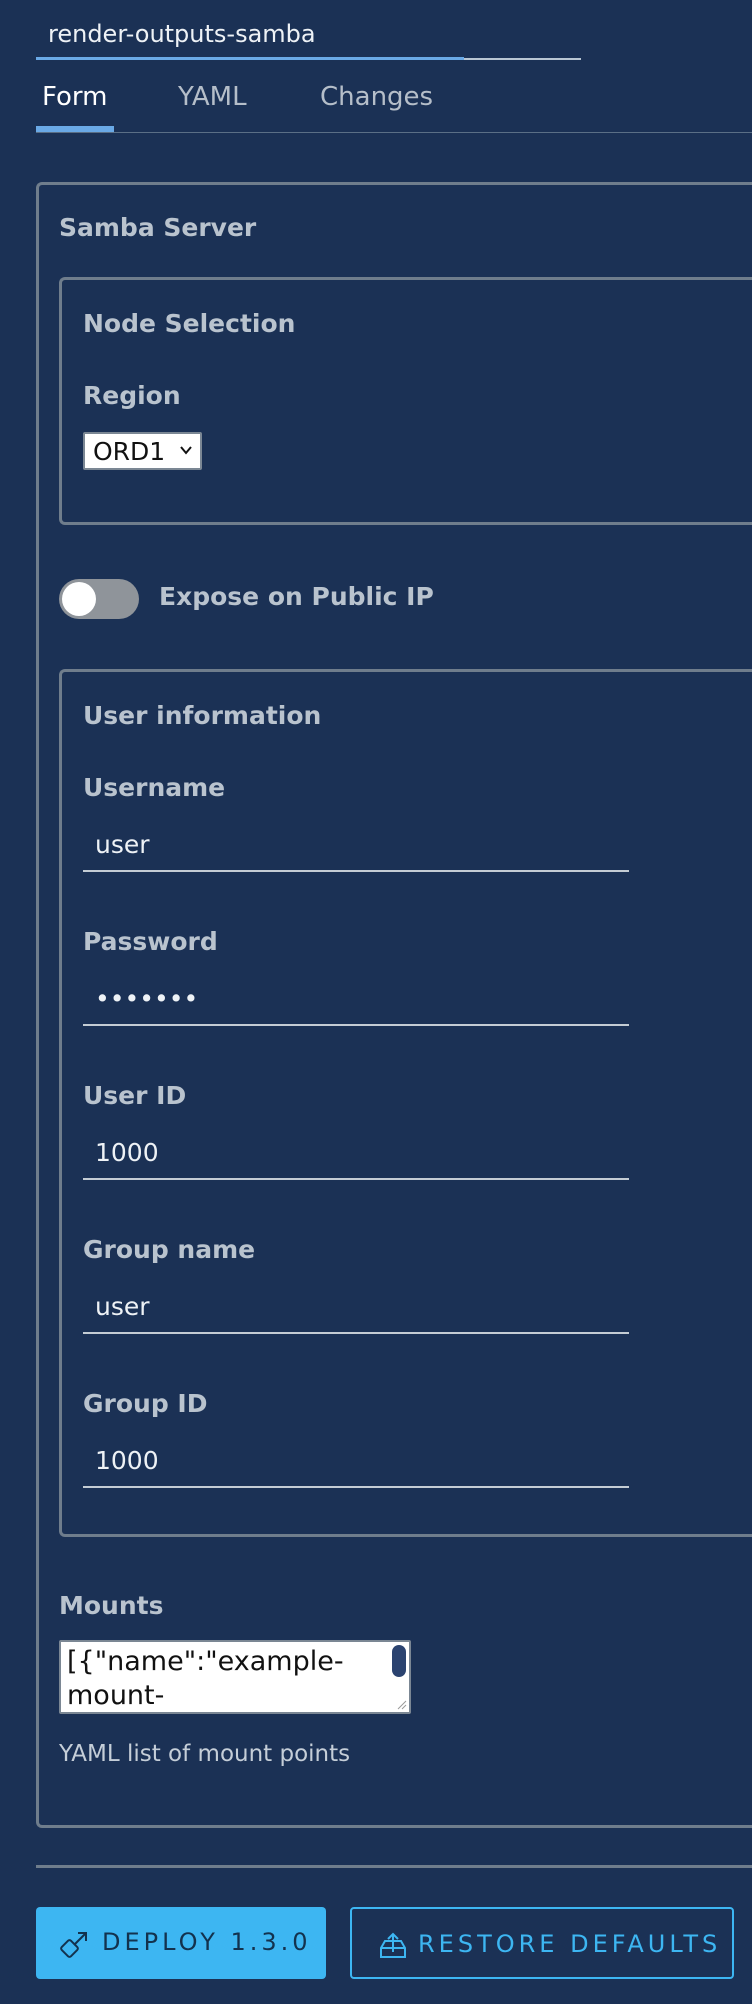 The height and width of the screenshot is (2004, 752). What do you see at coordinates (250, 58) in the screenshot?
I see `app-name-underline-active` at bounding box center [250, 58].